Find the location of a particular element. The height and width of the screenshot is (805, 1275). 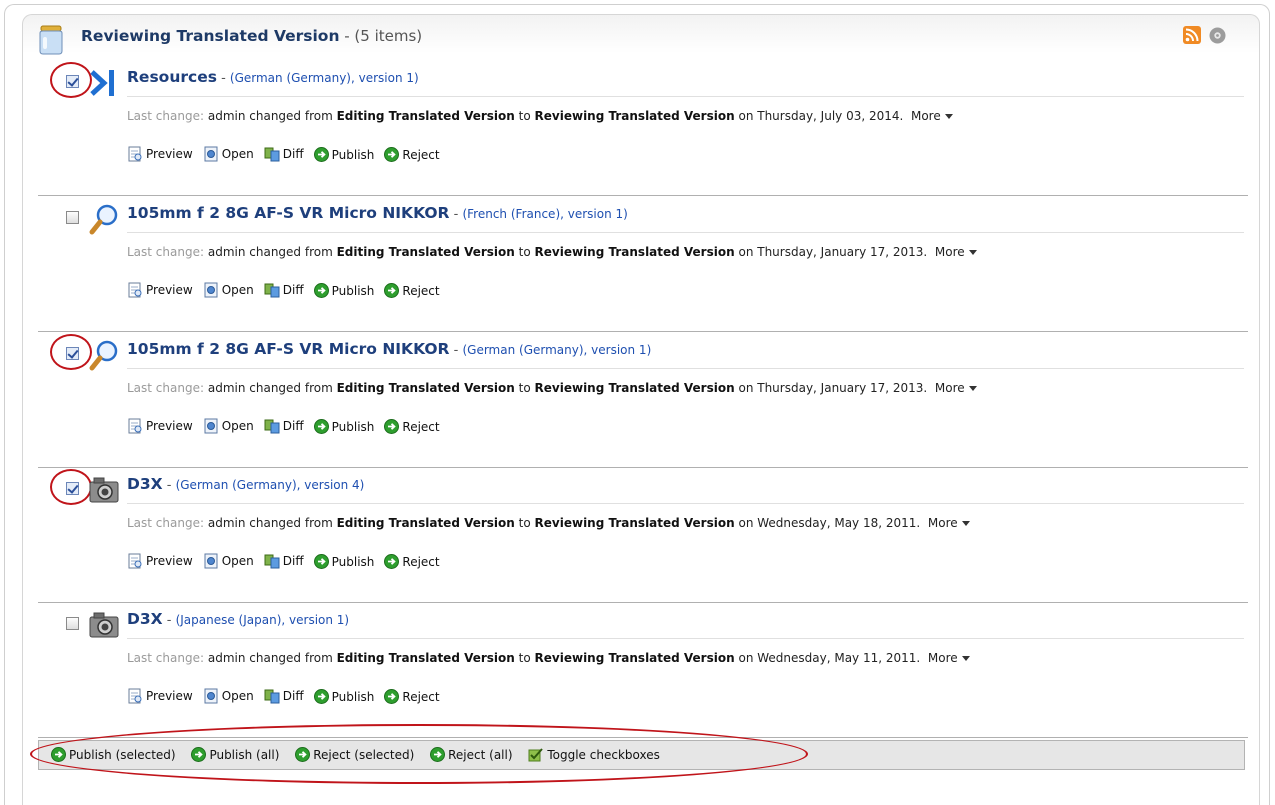

item-count: - (5 items) is located at coordinates (381, 36).